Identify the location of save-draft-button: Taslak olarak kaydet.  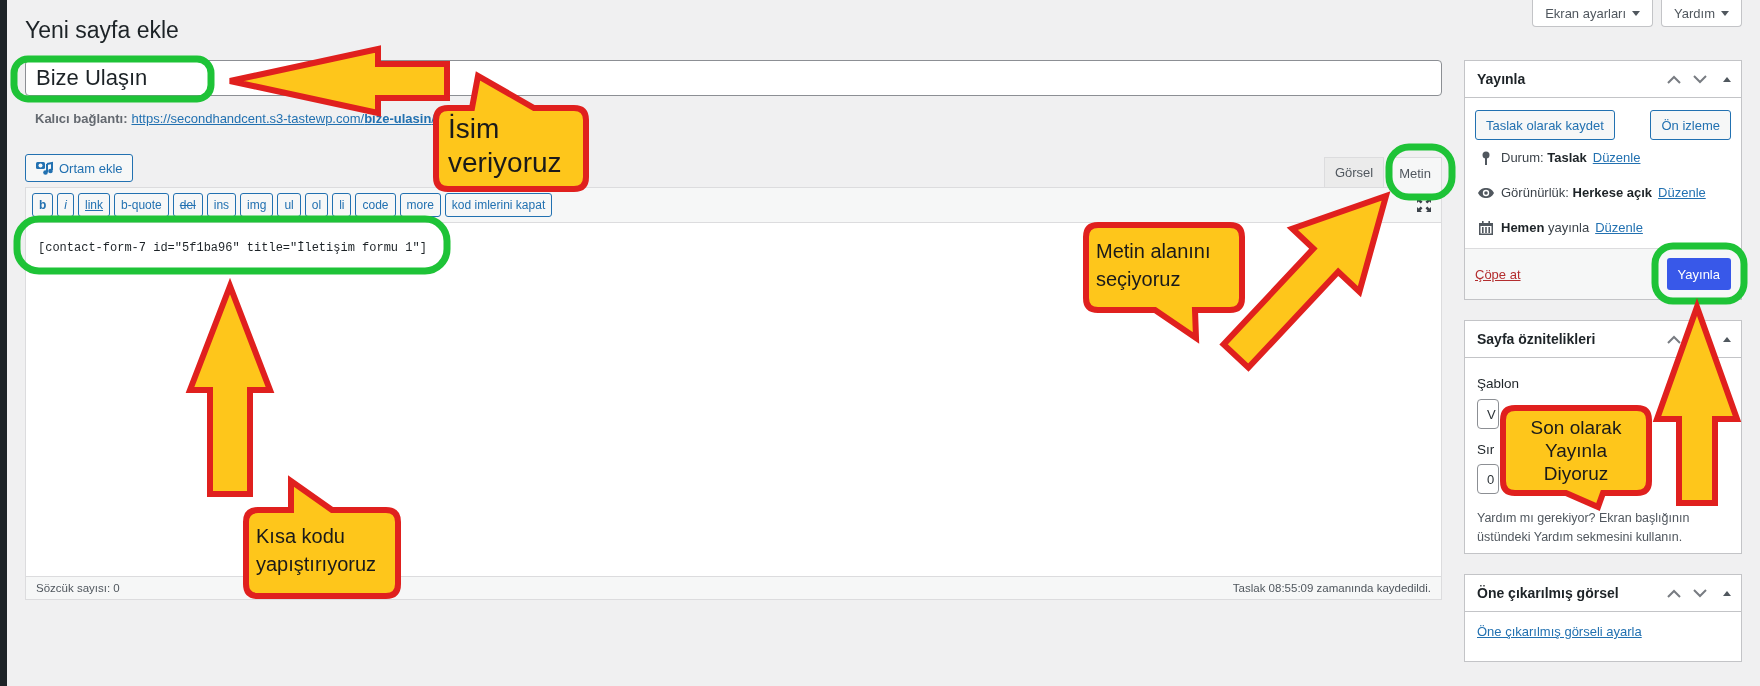
(1545, 125).